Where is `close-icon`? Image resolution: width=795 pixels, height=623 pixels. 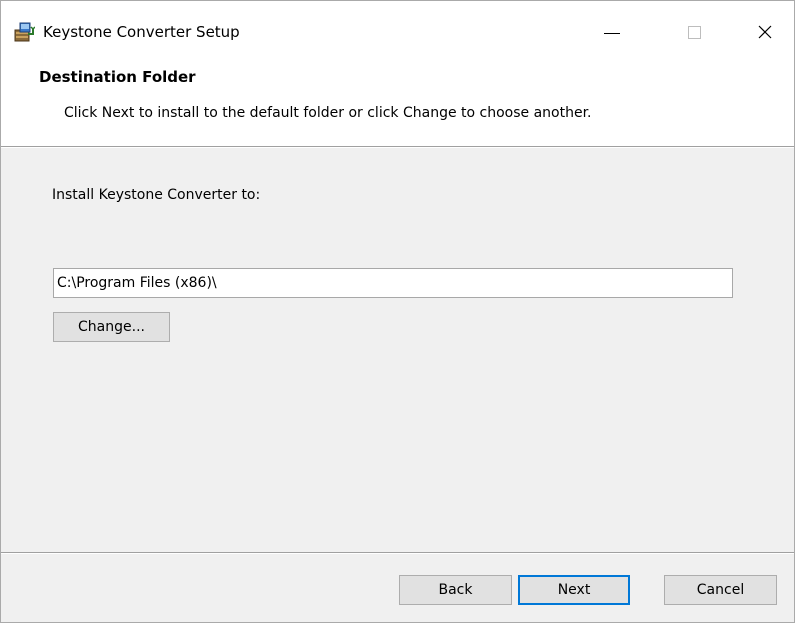 close-icon is located at coordinates (765, 32).